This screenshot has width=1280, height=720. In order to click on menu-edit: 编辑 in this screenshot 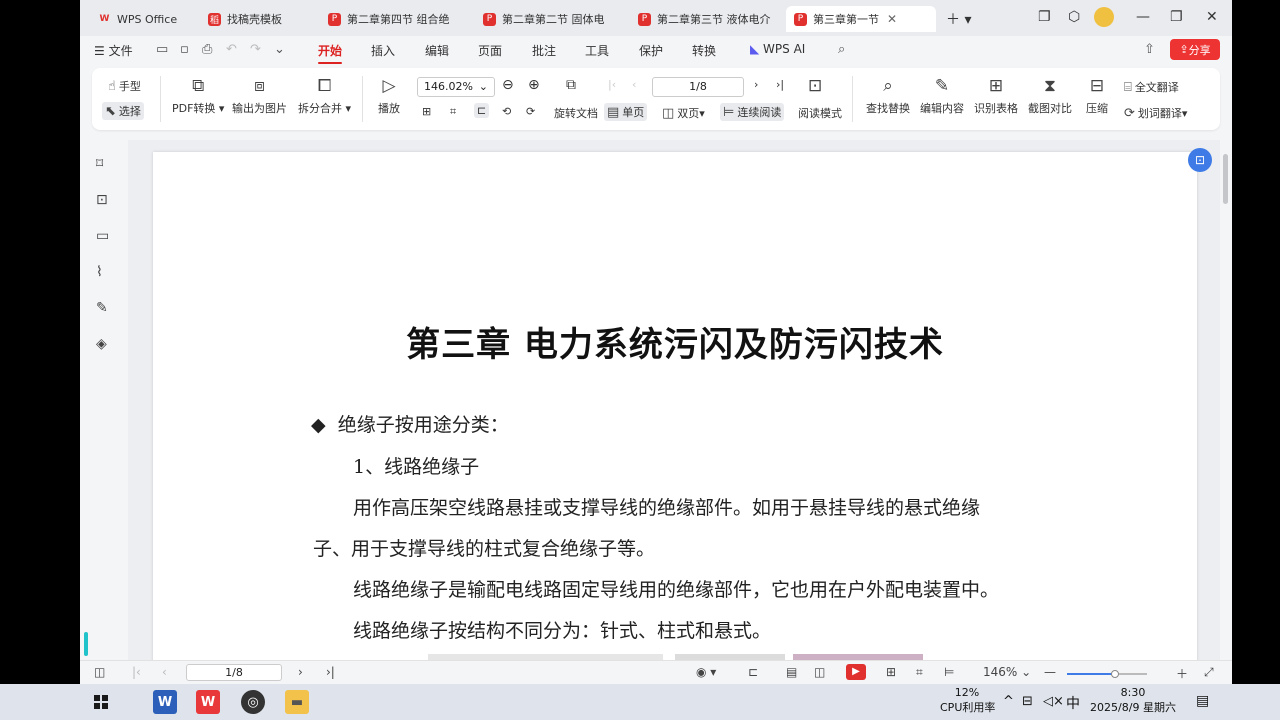, I will do `click(437, 50)`.